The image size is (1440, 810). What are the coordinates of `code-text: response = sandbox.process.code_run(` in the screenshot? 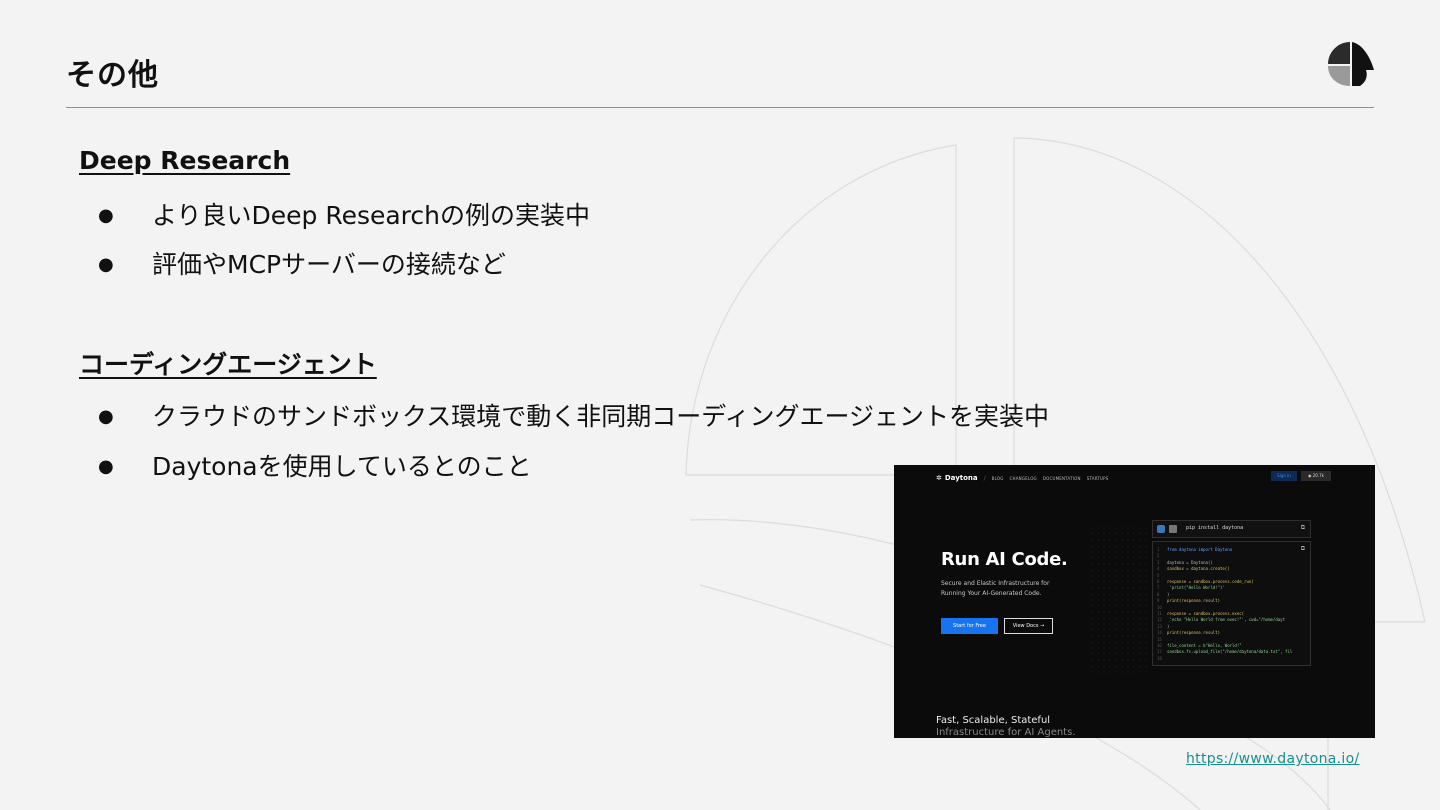 It's located at (1210, 581).